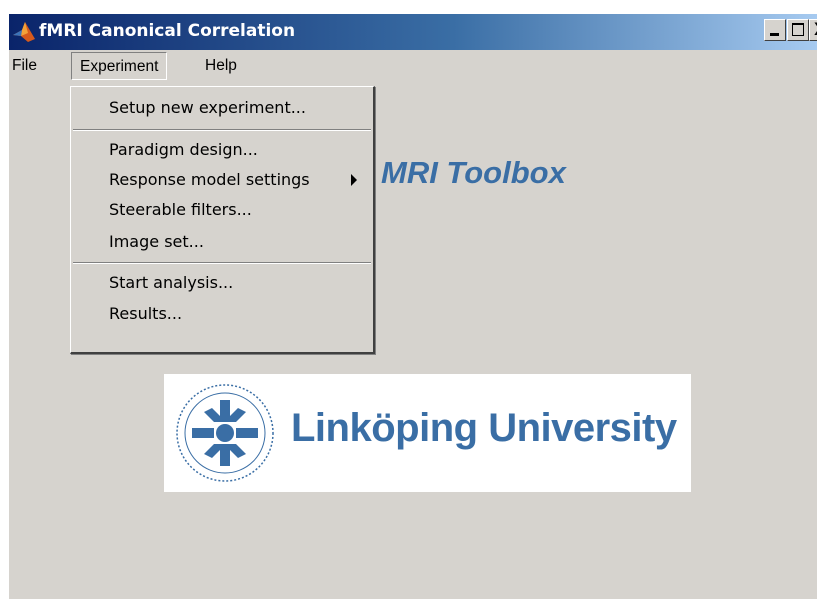 The image size is (817, 599). I want to click on menu-bar: File Experiment Help, so click(413, 66).